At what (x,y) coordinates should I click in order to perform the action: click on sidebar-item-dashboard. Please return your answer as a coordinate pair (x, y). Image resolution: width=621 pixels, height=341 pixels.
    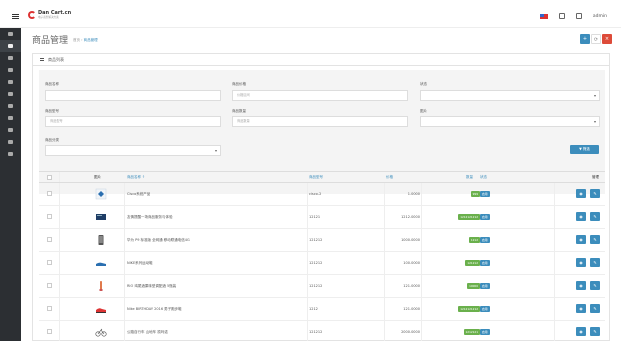
    Looking at the image, I should click on (10, 34).